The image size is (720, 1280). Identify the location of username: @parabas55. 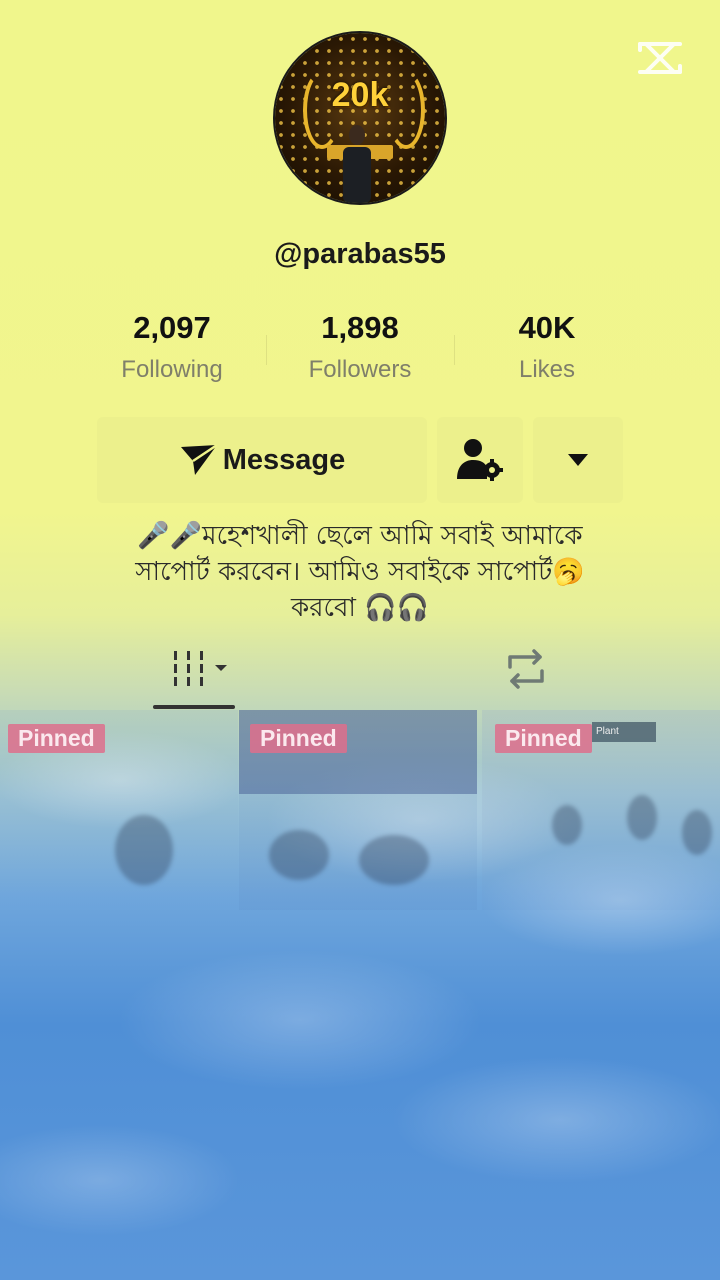
(360, 254).